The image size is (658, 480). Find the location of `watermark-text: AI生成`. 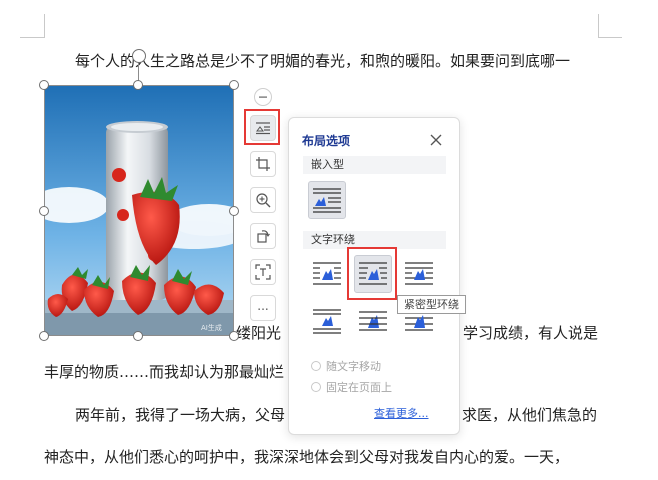

watermark-text: AI生成 is located at coordinates (211, 327).